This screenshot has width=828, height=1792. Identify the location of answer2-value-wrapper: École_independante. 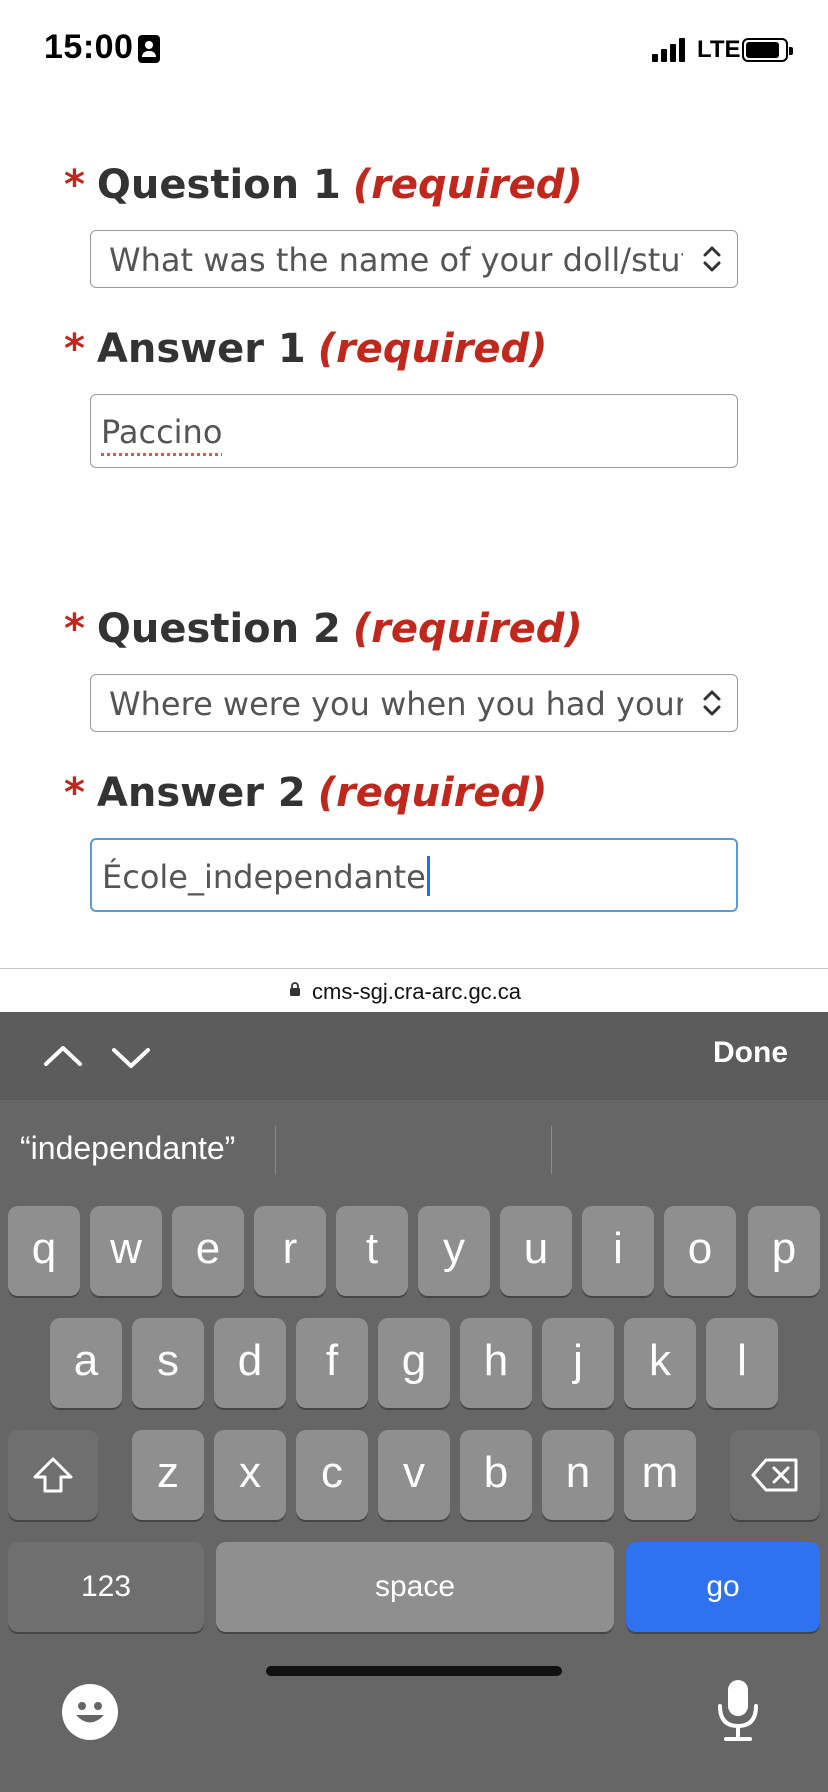
(266, 877).